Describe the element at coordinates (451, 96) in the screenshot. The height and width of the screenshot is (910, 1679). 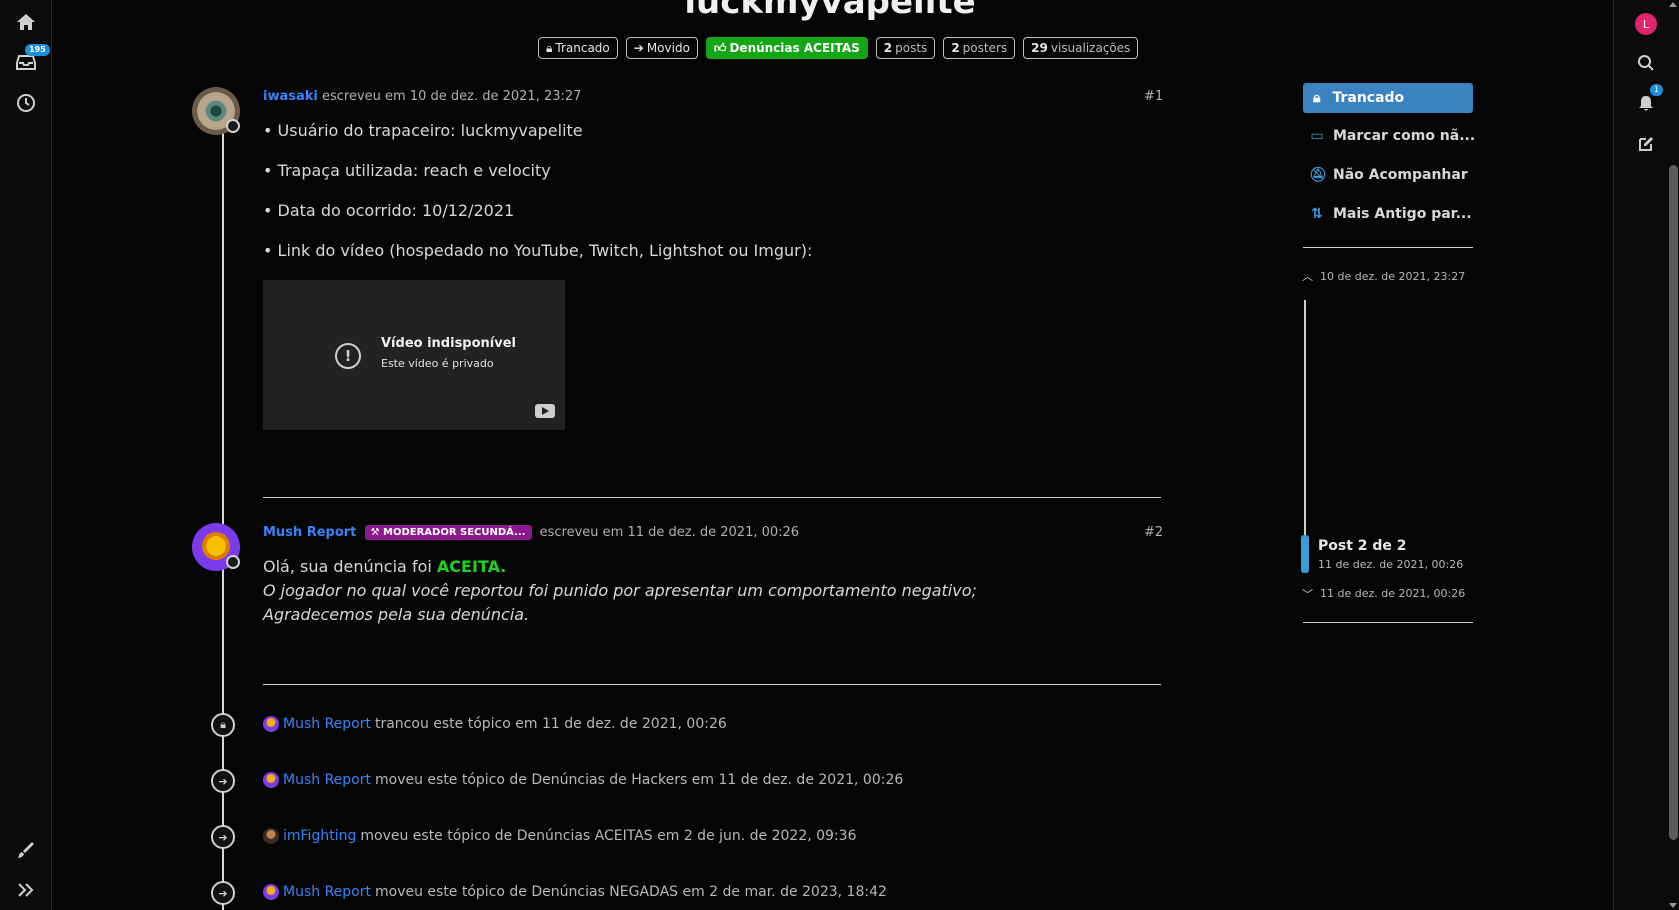
I see `post-date: escreveu em 10 de dez. de 2021, 23:27` at that location.